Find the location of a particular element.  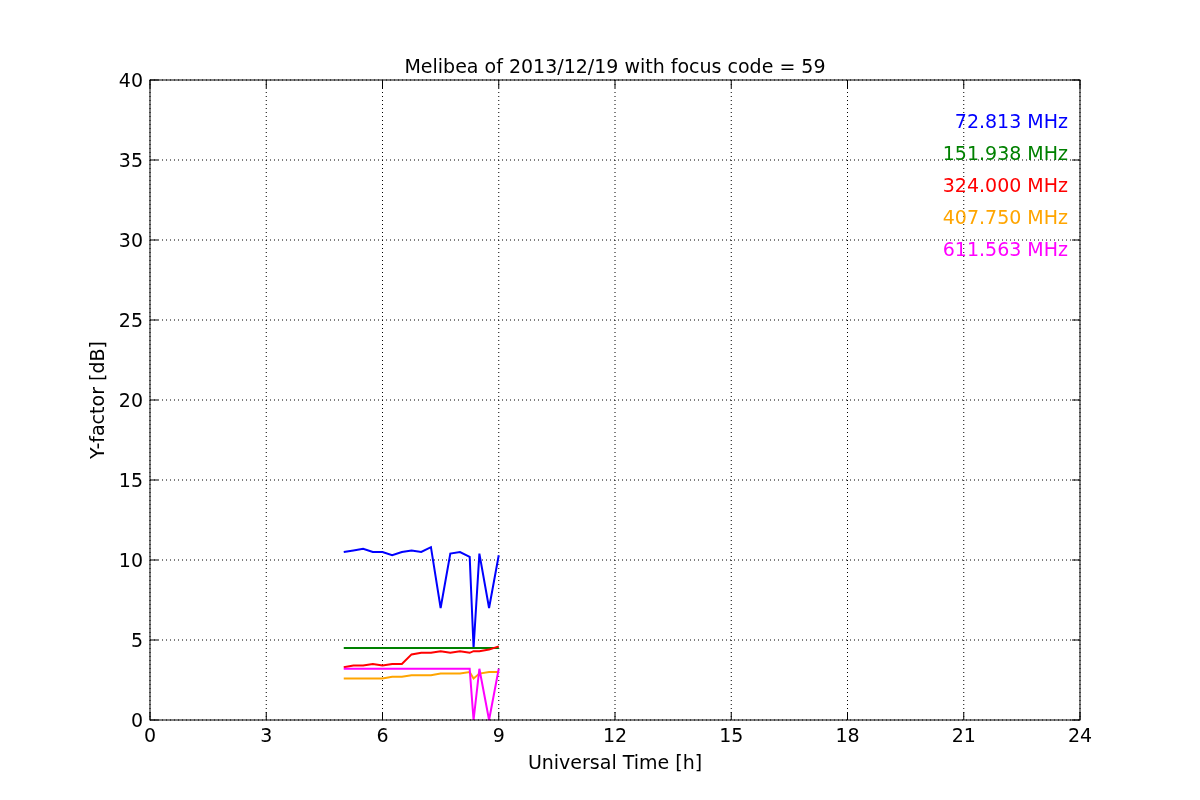

y-tick-label: 40 is located at coordinates (130, 80).